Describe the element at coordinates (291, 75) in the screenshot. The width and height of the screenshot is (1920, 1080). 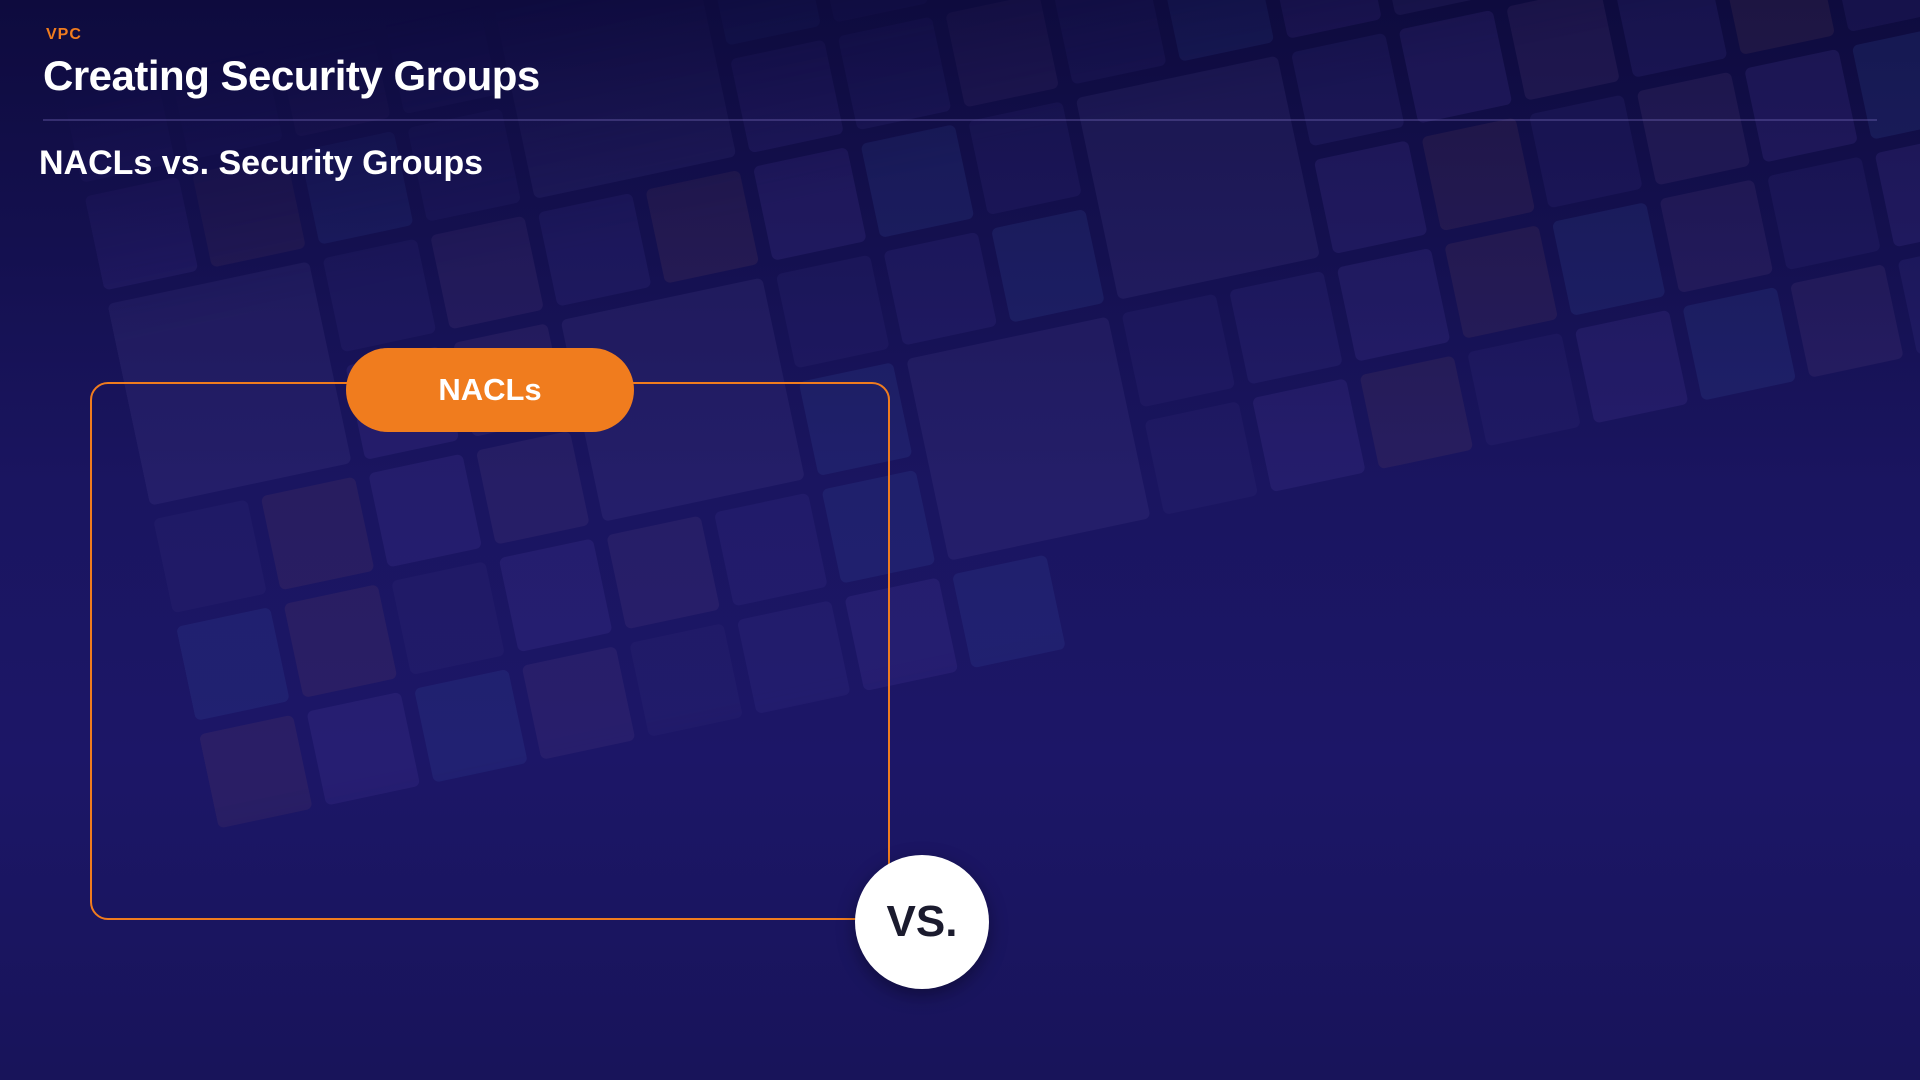
I see `page-title: Creating Security Groups` at that location.